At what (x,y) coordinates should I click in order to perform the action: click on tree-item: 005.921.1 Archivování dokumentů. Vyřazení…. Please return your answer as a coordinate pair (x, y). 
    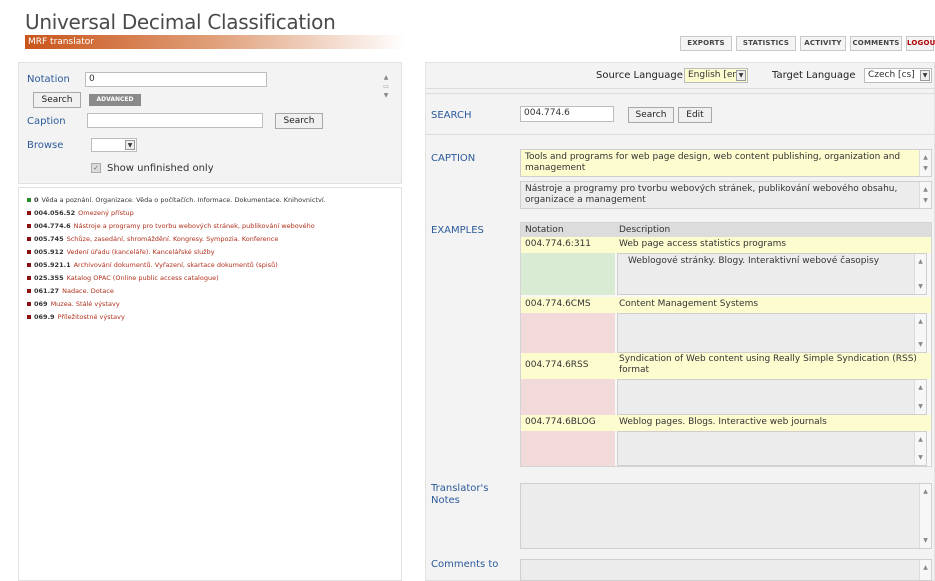
    Looking at the image, I should click on (152, 265).